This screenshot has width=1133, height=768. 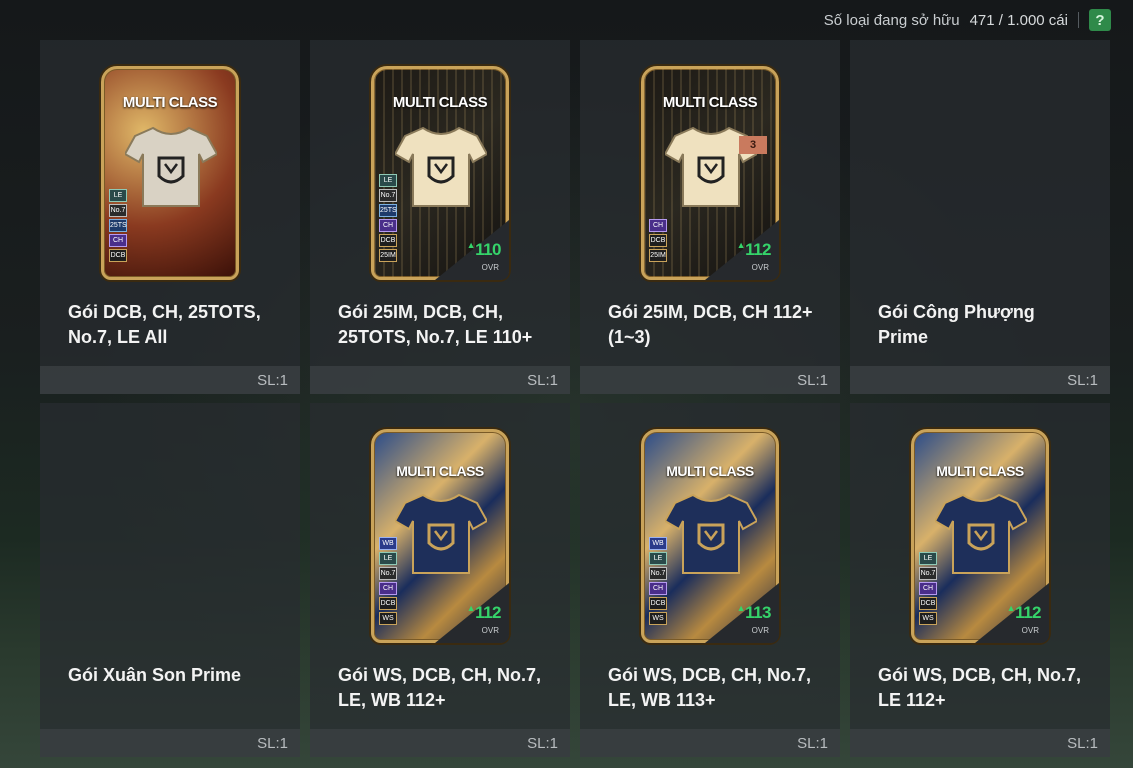 I want to click on pack-card-image: MULTI CLASS WB LE No.7 CH DCB WS ▲112 OVR, so click(x=440, y=536).